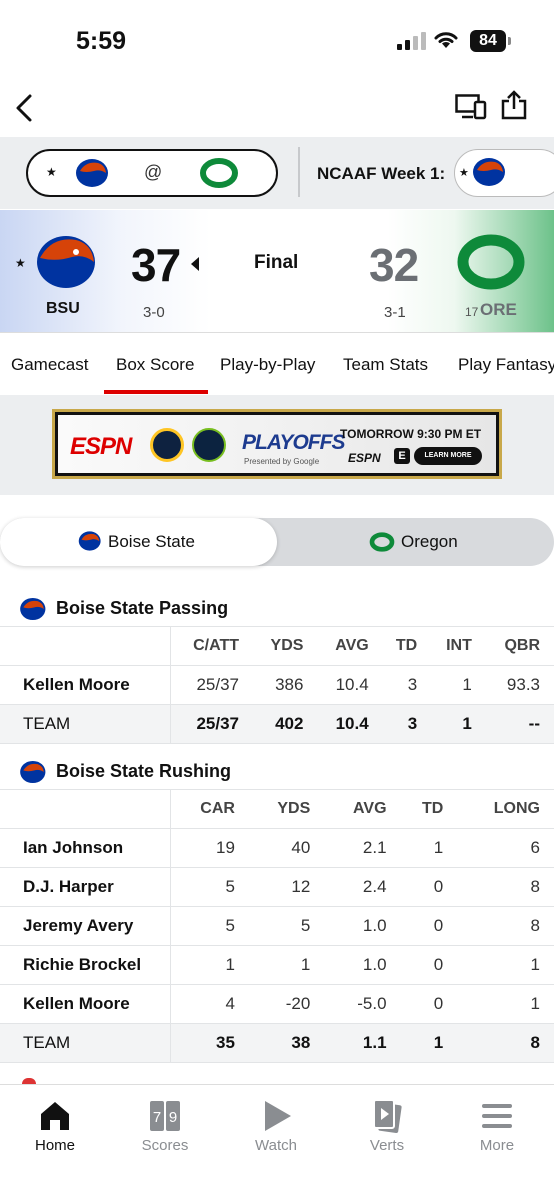  Describe the element at coordinates (446, 40) in the screenshot. I see `wifi-icon` at that location.